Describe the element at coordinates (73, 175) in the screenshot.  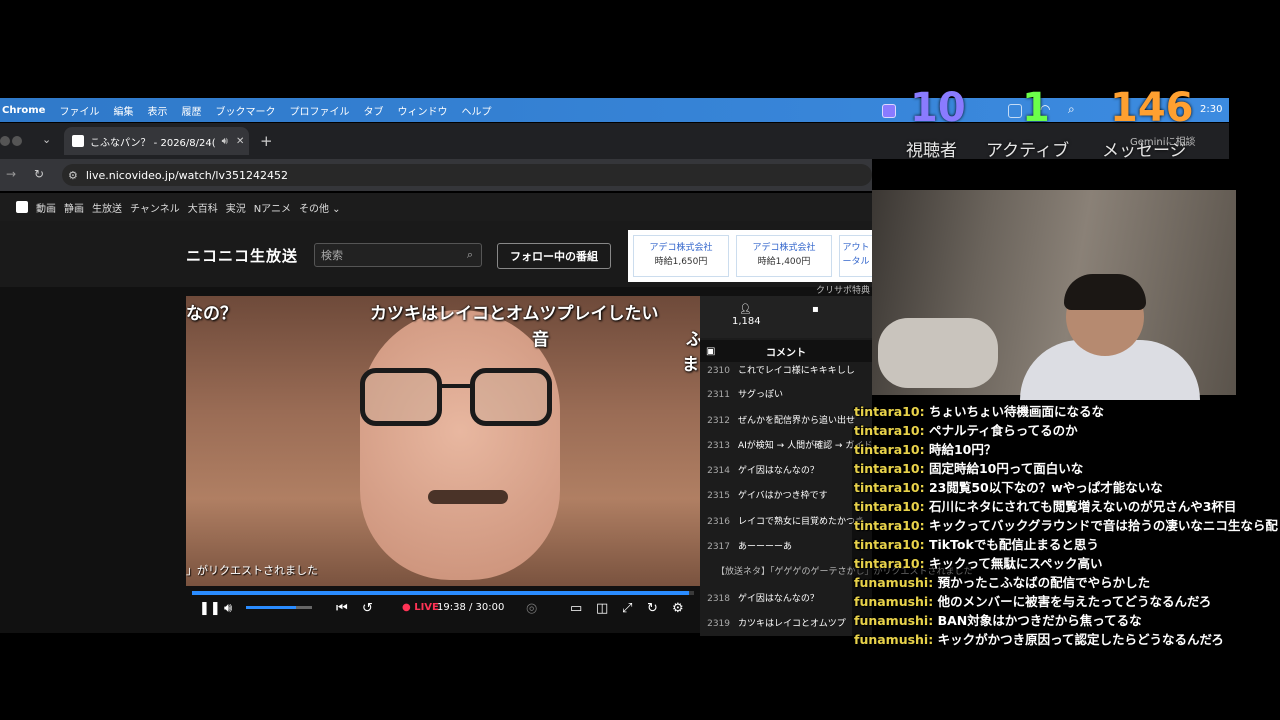
I see `site-info-icon: ⚙︎` at that location.